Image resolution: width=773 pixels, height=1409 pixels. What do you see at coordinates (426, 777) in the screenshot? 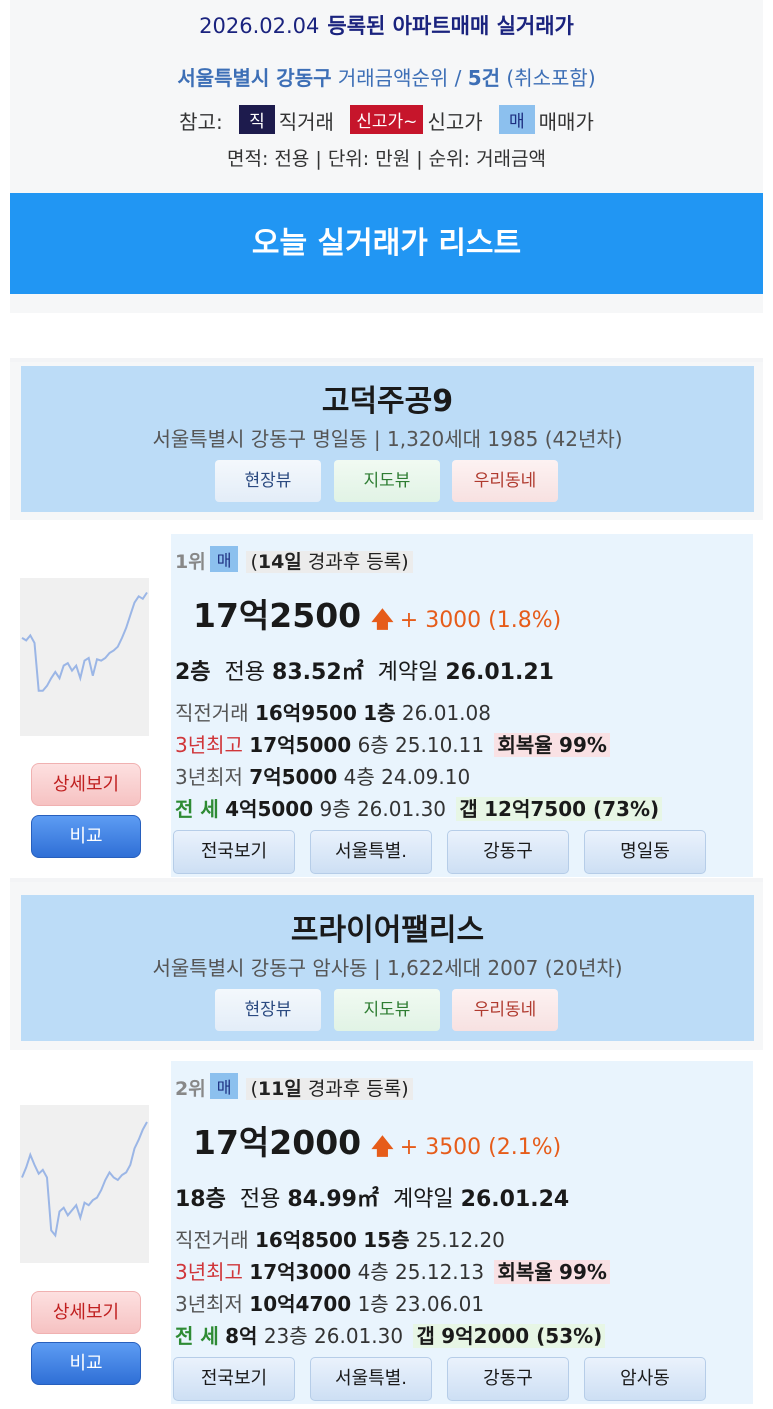
I see `low-date: 24.09.10` at bounding box center [426, 777].